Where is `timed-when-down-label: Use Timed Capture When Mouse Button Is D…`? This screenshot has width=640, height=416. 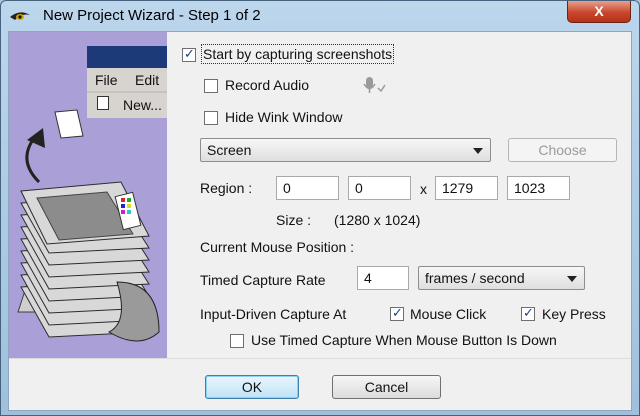
timed-when-down-label: Use Timed Capture When Mouse Button Is D… is located at coordinates (404, 340).